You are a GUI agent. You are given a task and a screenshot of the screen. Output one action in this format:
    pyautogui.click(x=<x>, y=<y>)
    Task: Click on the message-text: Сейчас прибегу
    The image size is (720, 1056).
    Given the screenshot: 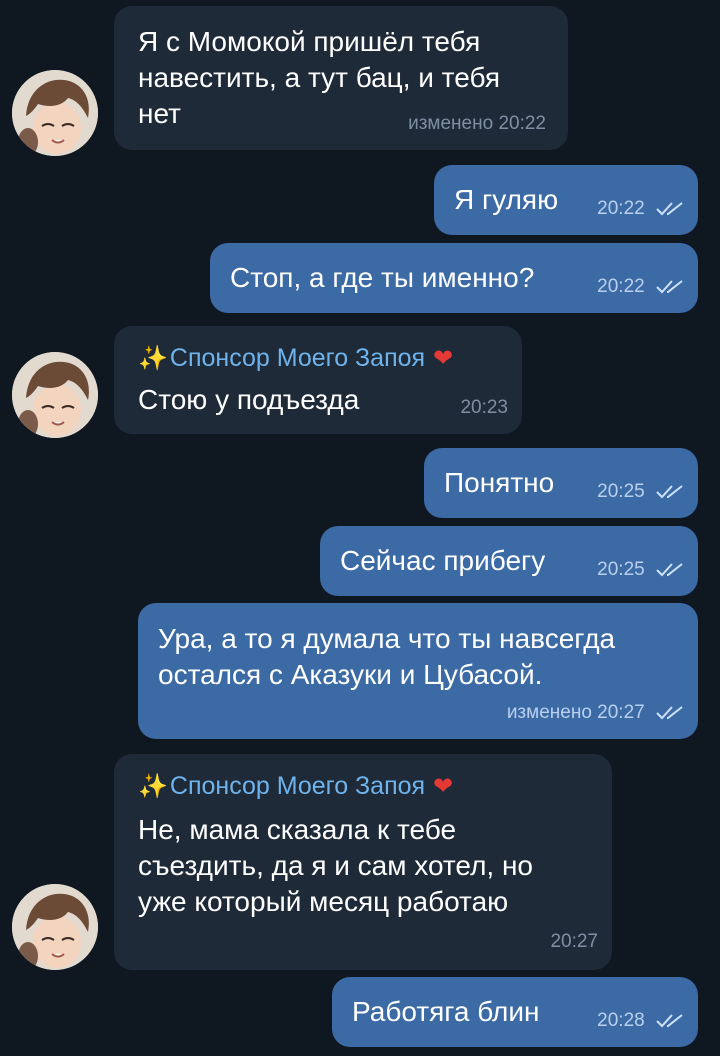 What is the action you would take?
    pyautogui.click(x=443, y=560)
    